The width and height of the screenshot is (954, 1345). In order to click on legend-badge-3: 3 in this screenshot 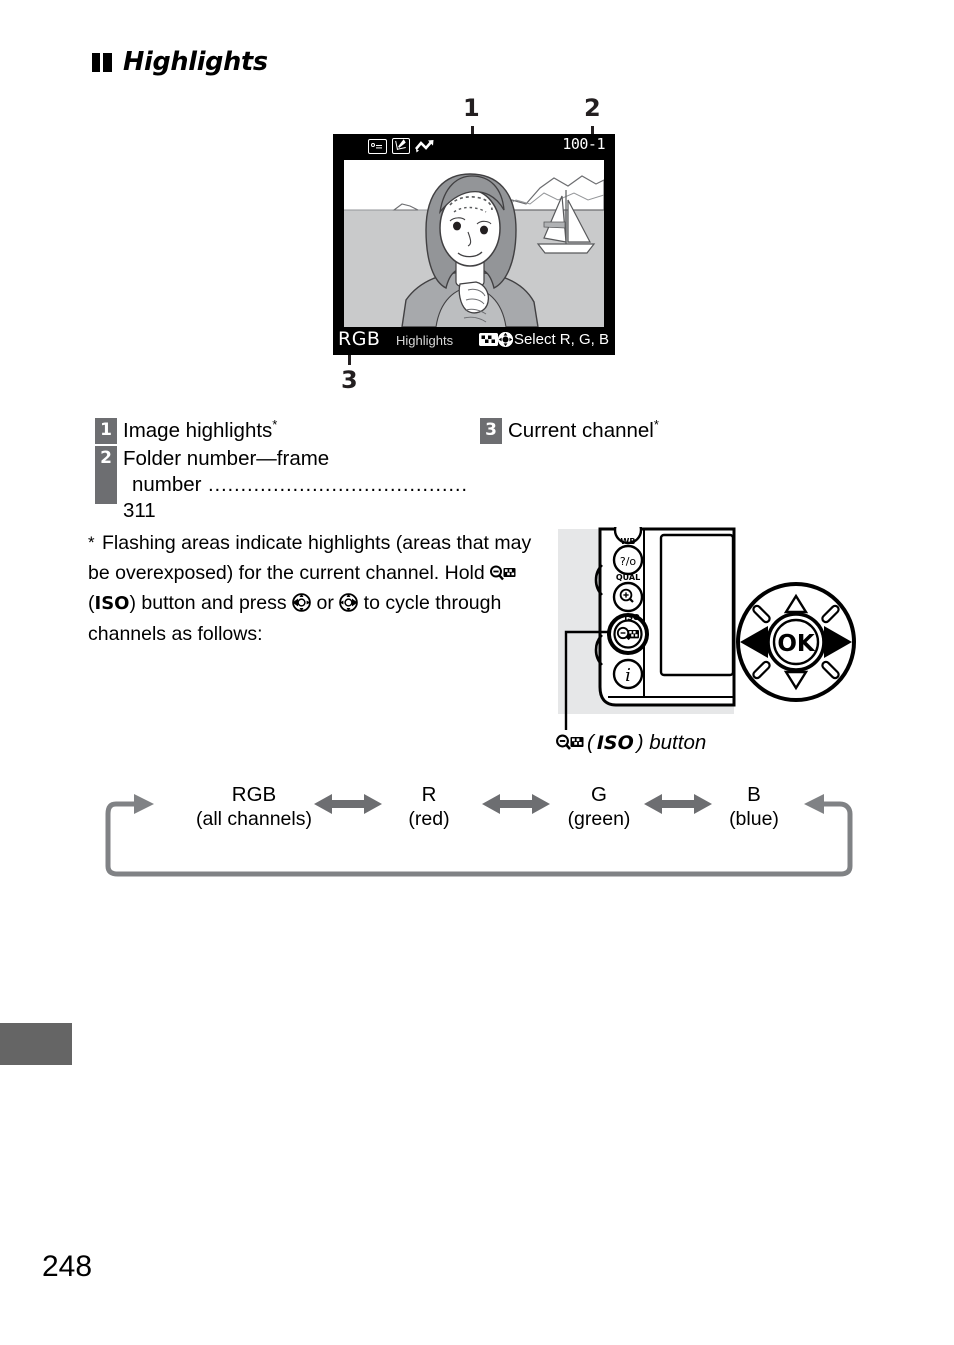, I will do `click(491, 431)`.